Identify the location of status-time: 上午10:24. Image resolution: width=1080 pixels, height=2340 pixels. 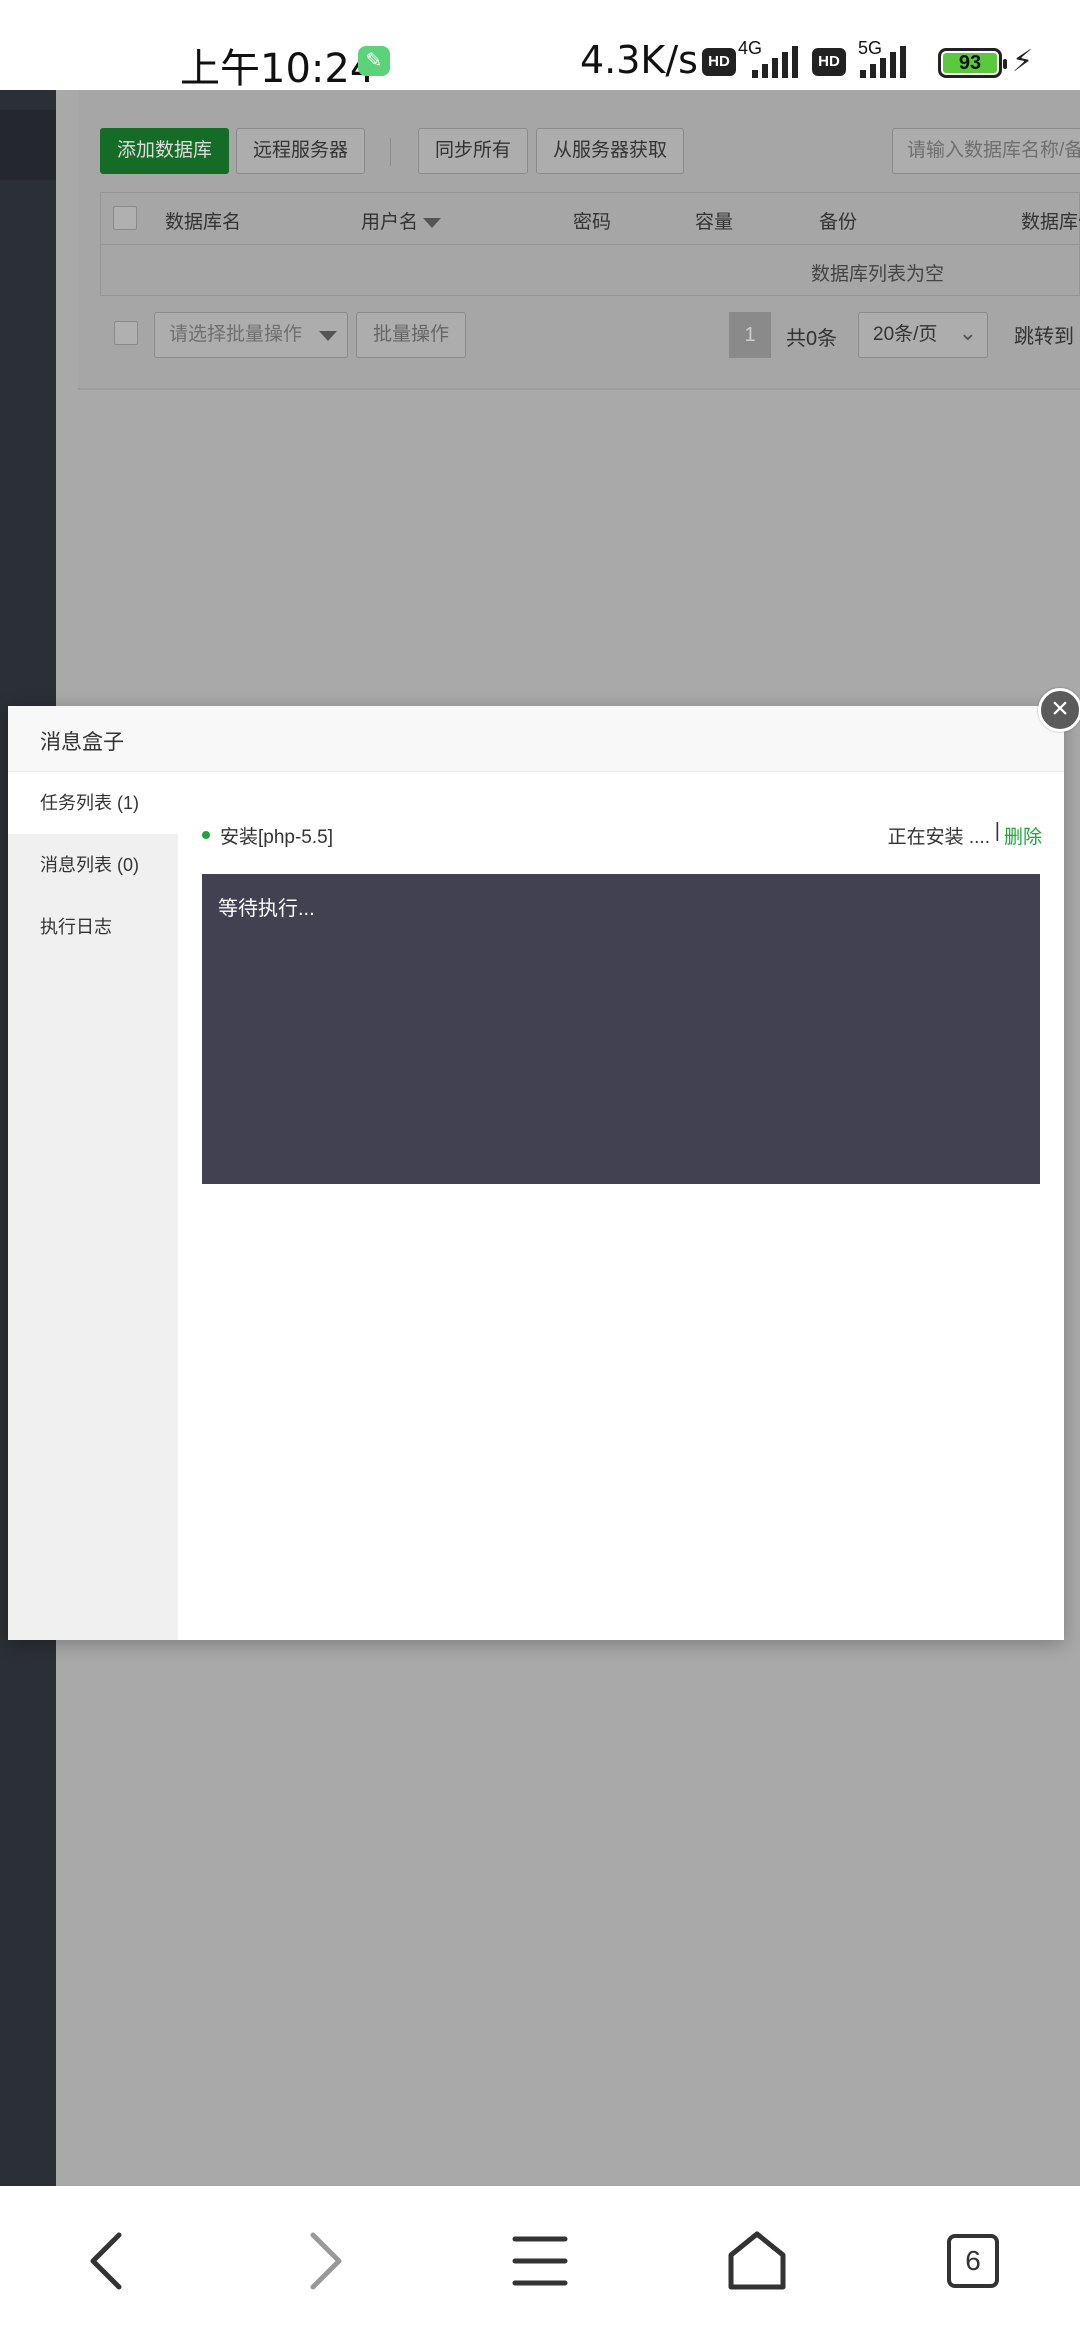
(278, 69).